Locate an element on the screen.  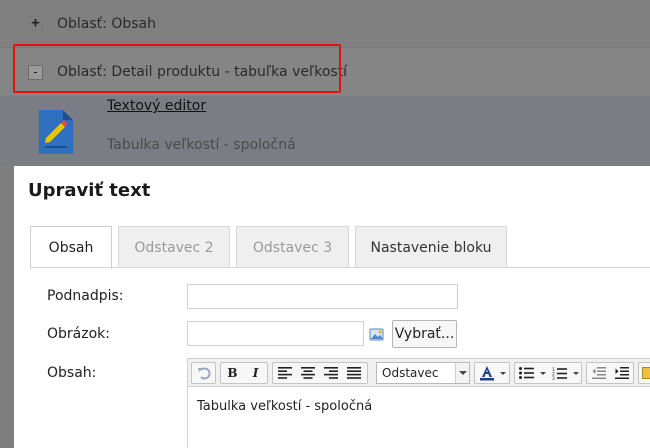
chevron-down-icon is located at coordinates (462, 373).